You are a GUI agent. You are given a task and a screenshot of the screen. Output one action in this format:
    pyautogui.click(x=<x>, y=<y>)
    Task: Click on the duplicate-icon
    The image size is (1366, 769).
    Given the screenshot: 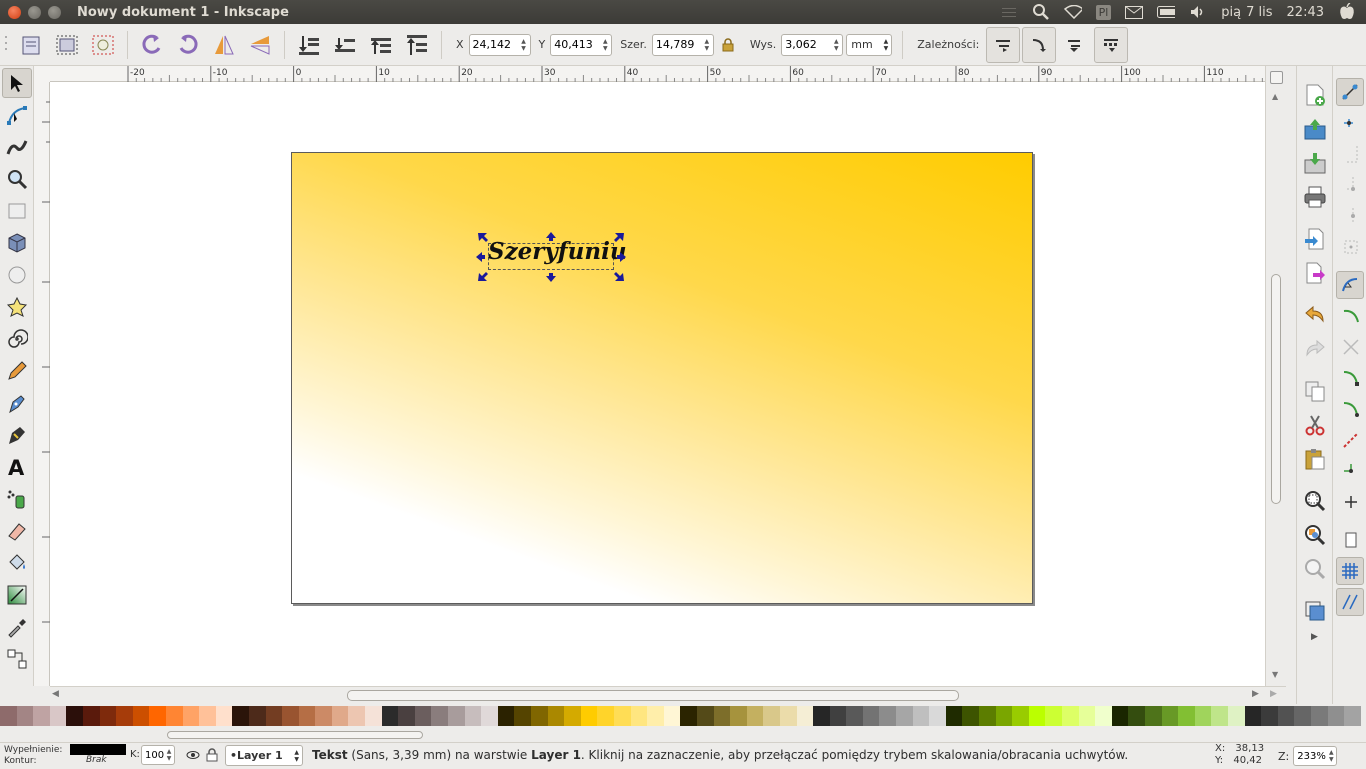 What is the action you would take?
    pyautogui.click(x=1315, y=391)
    